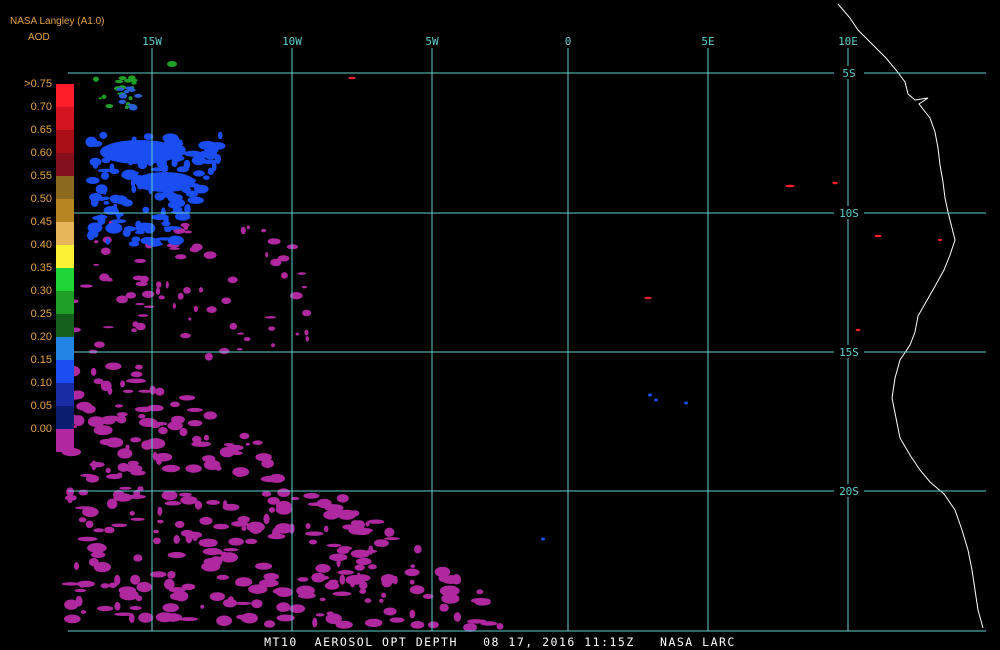  Describe the element at coordinates (41, 222) in the screenshot. I see `colorbar-tick-label: 0.45` at that location.